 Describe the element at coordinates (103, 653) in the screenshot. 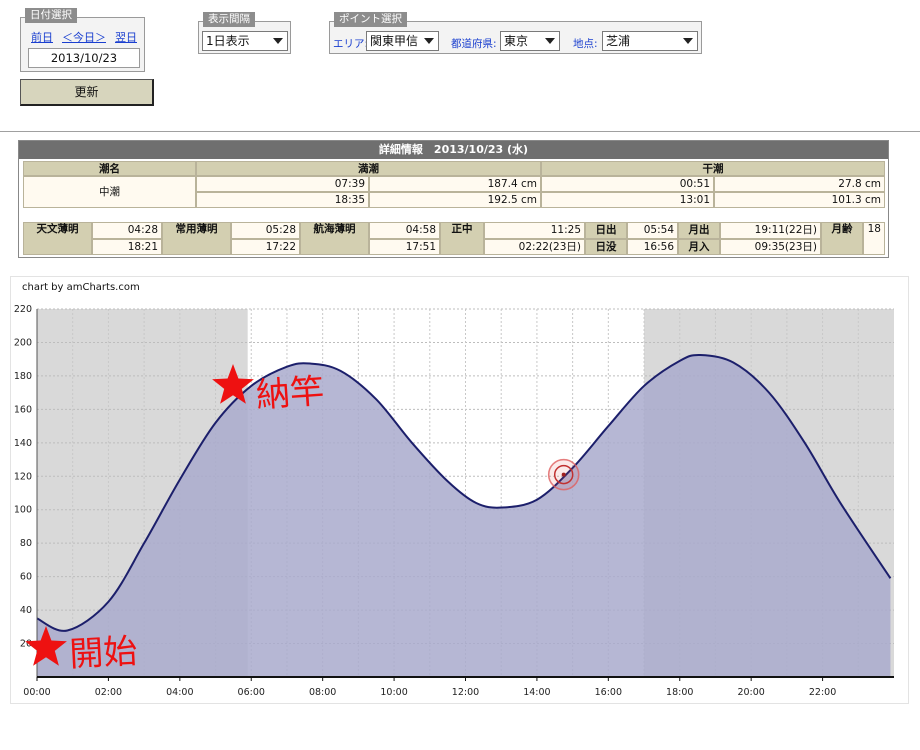

I see `start-annotation: 開始` at that location.